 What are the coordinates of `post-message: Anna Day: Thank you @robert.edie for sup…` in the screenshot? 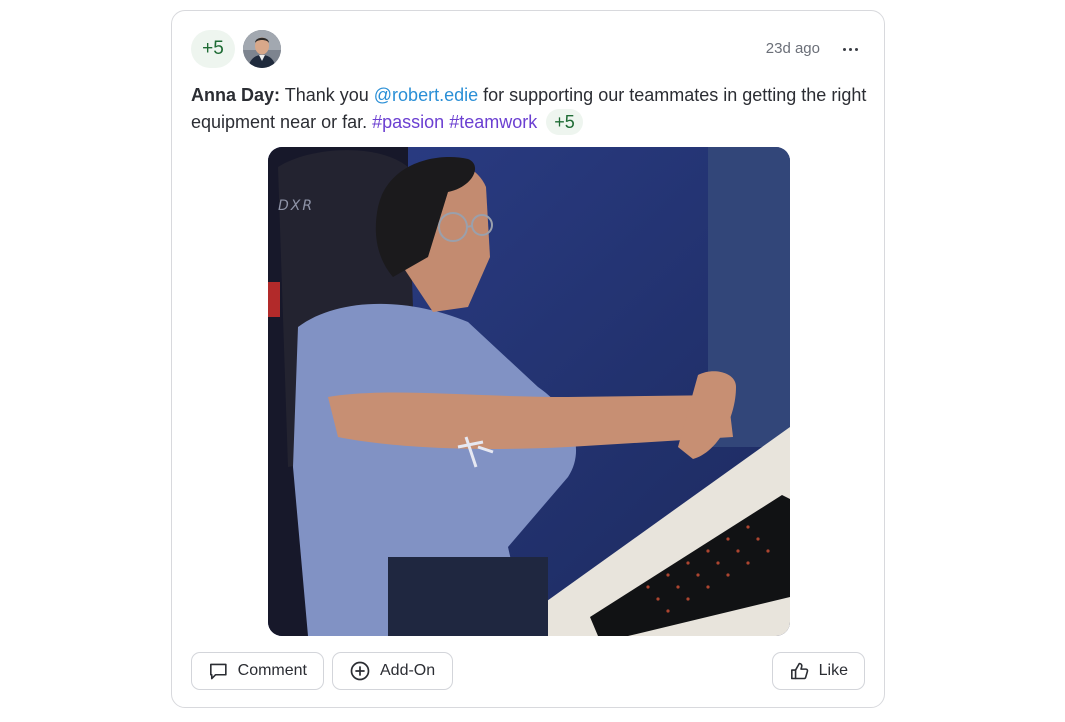 It's located at (536, 109).